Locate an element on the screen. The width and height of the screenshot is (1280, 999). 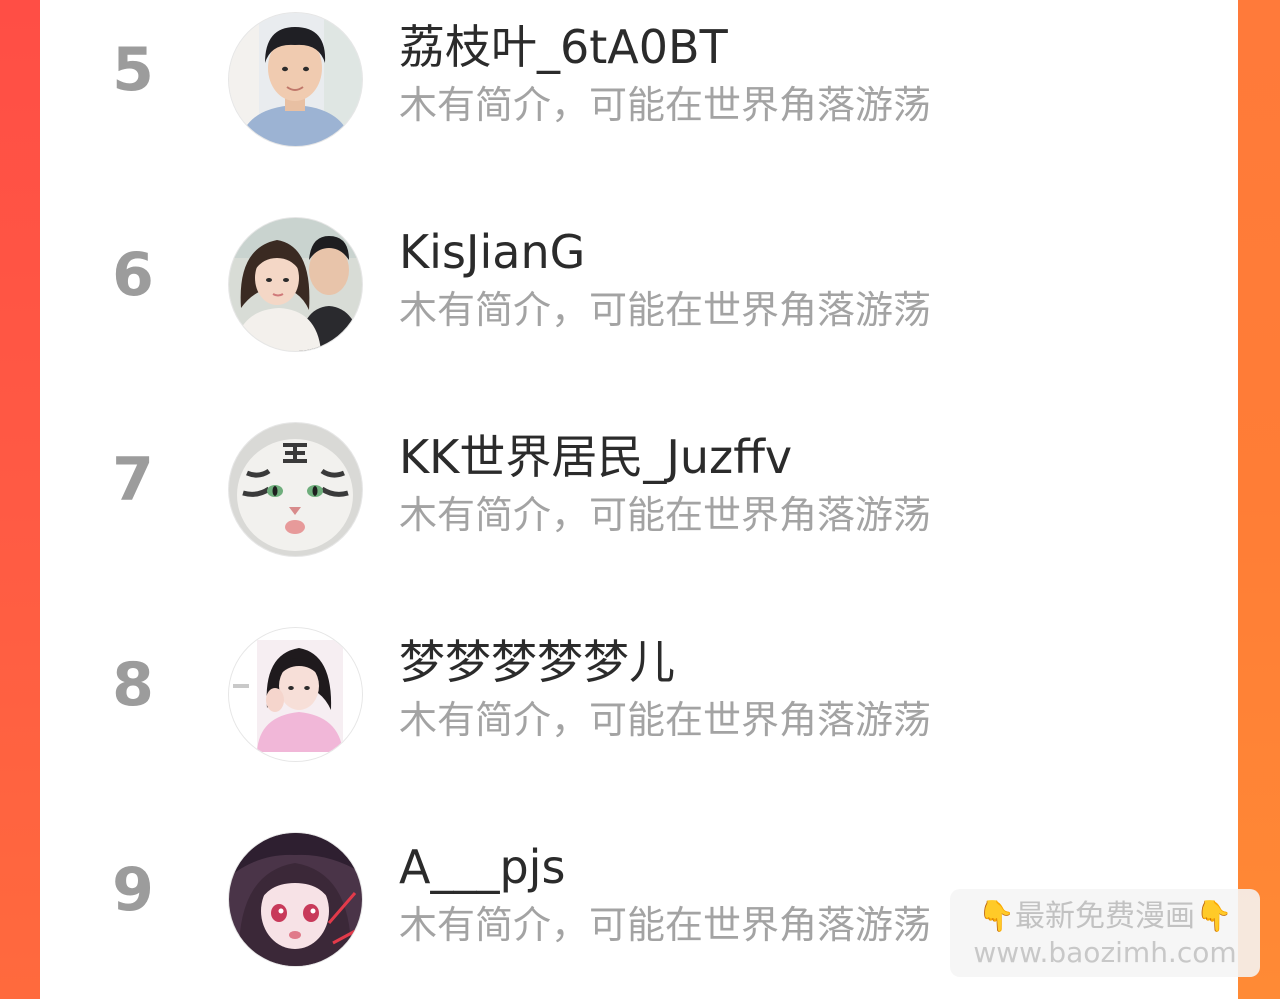
anime-girl-avatar is located at coordinates (295, 899).